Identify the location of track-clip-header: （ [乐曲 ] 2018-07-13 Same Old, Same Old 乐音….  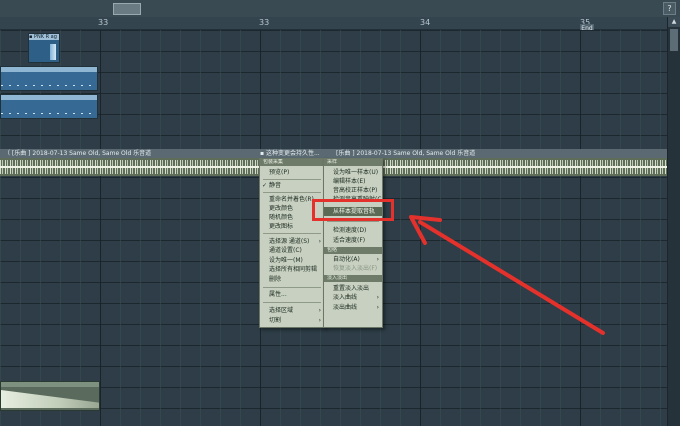
(334, 153).